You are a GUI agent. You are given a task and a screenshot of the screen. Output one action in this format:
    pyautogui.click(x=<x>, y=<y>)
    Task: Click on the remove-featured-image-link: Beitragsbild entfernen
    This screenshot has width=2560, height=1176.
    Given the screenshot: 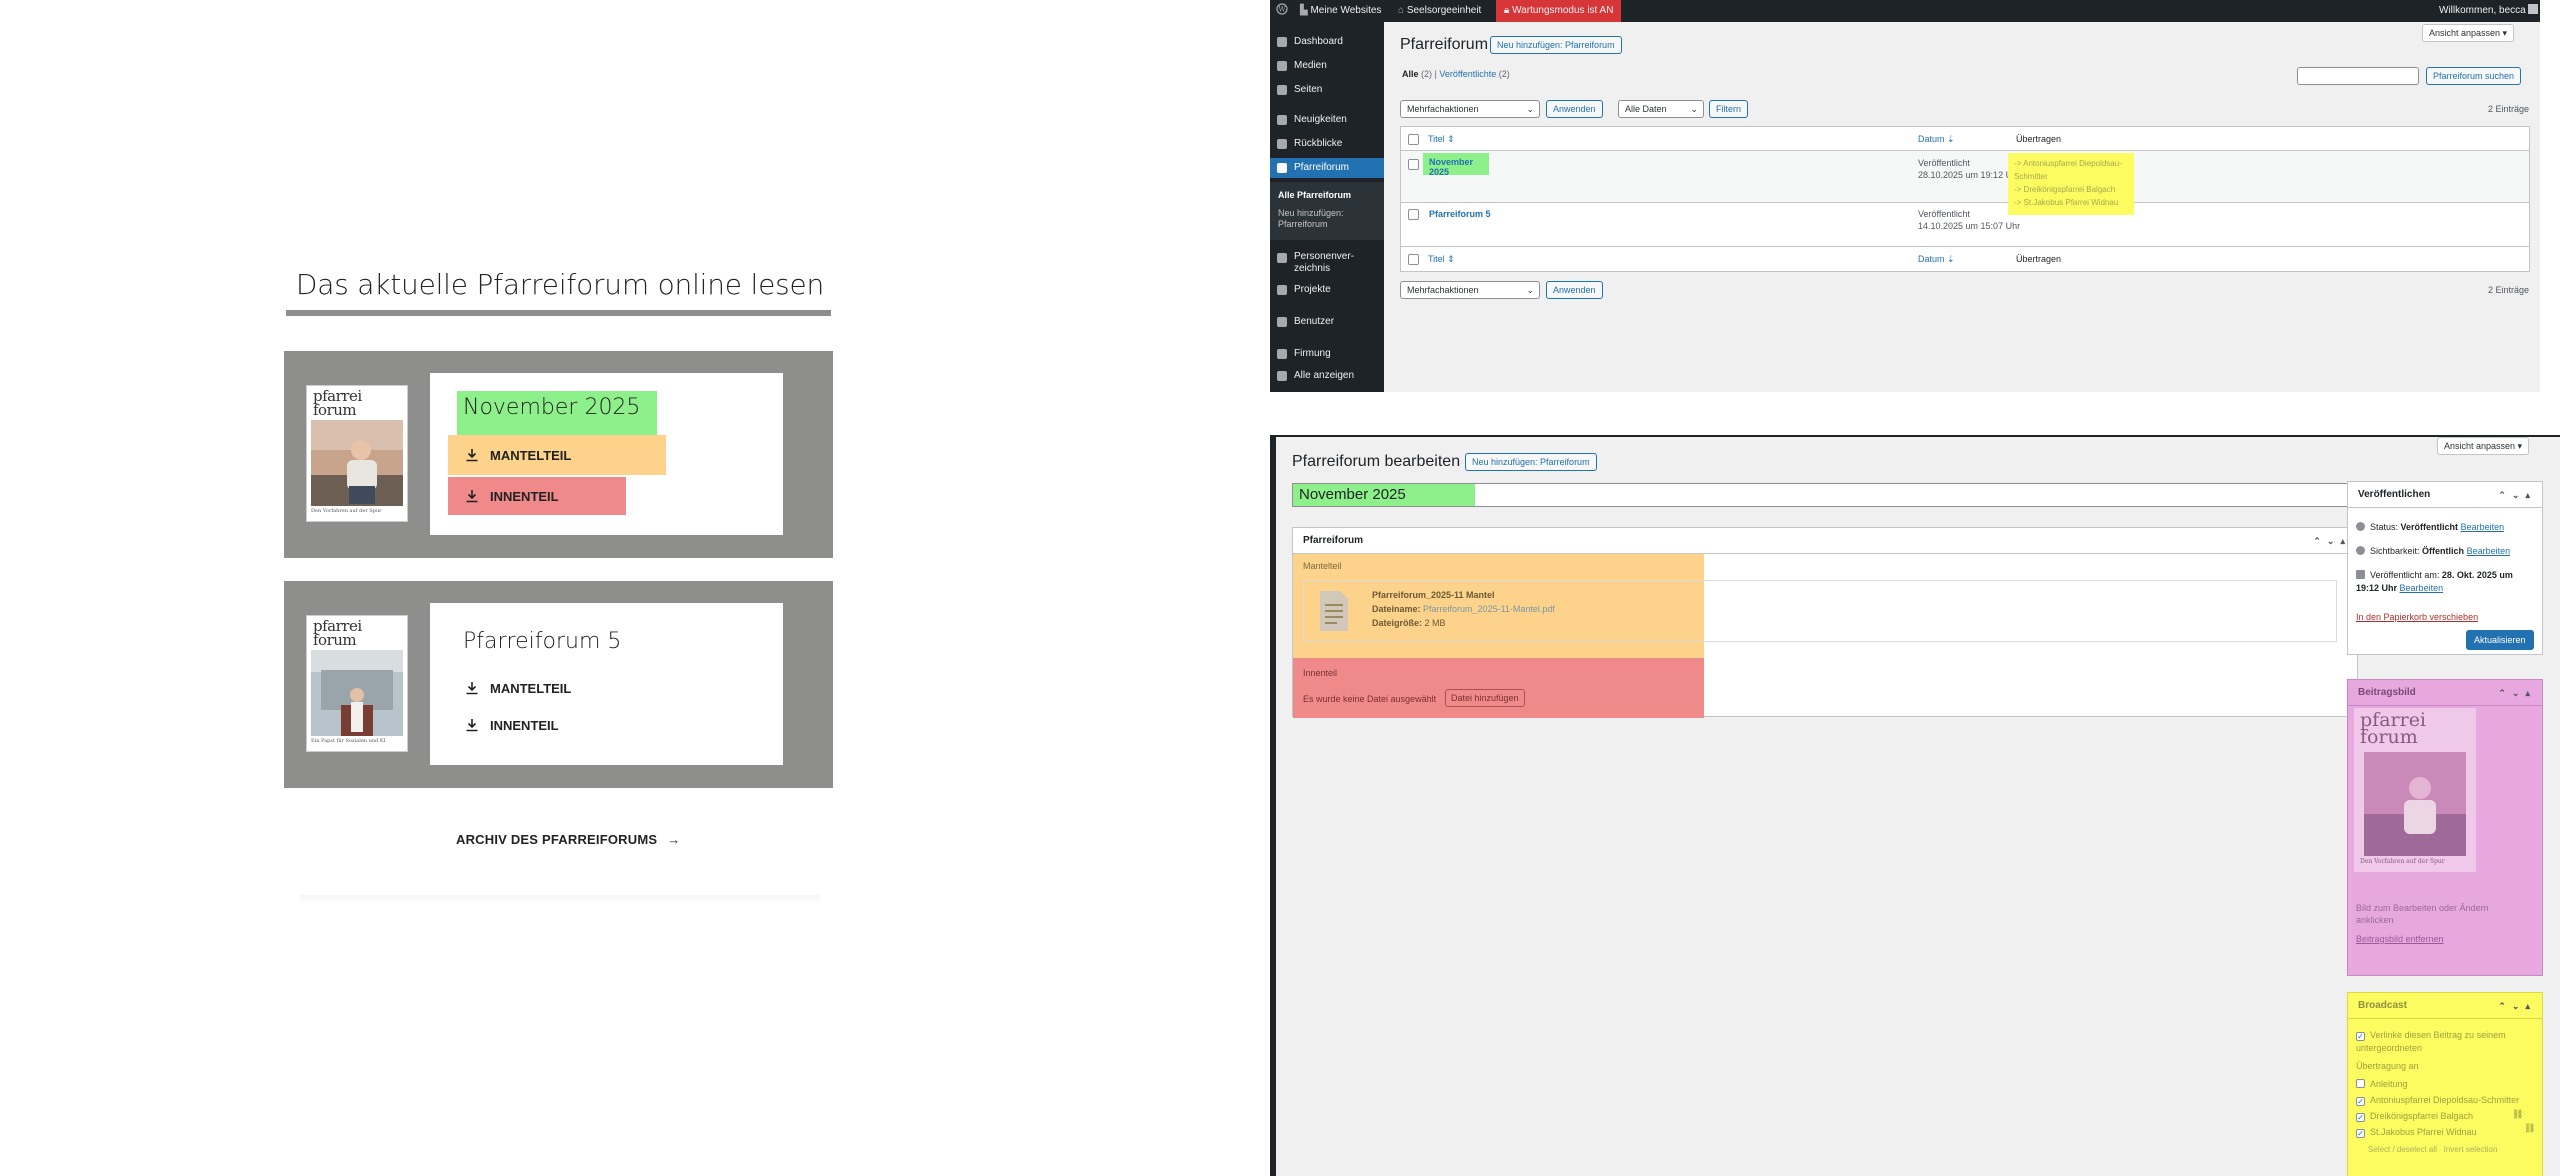 What is the action you would take?
    pyautogui.click(x=2400, y=939)
    